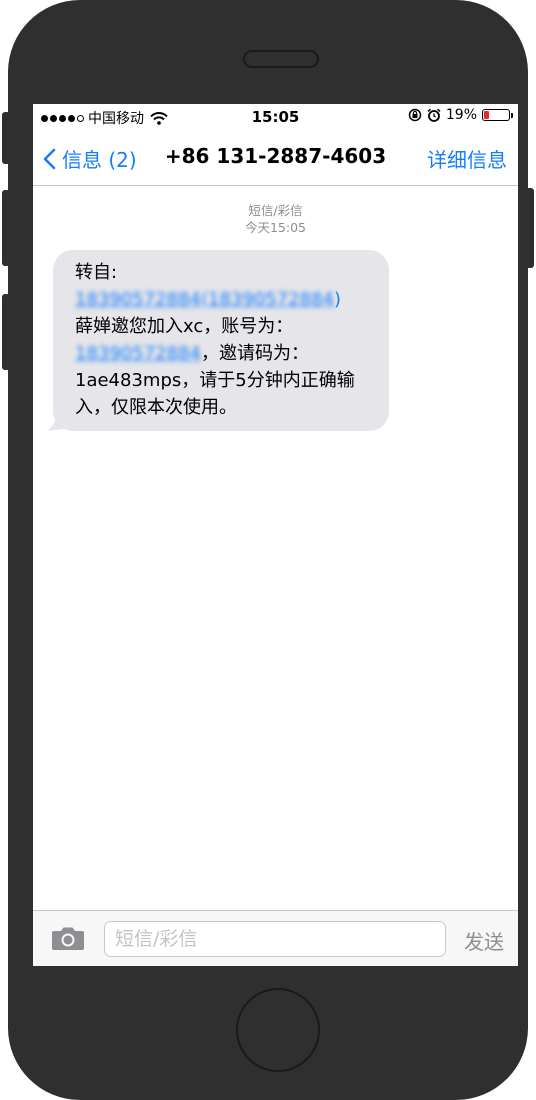  Describe the element at coordinates (415, 115) in the screenshot. I see `orientation-lock-icon` at that location.